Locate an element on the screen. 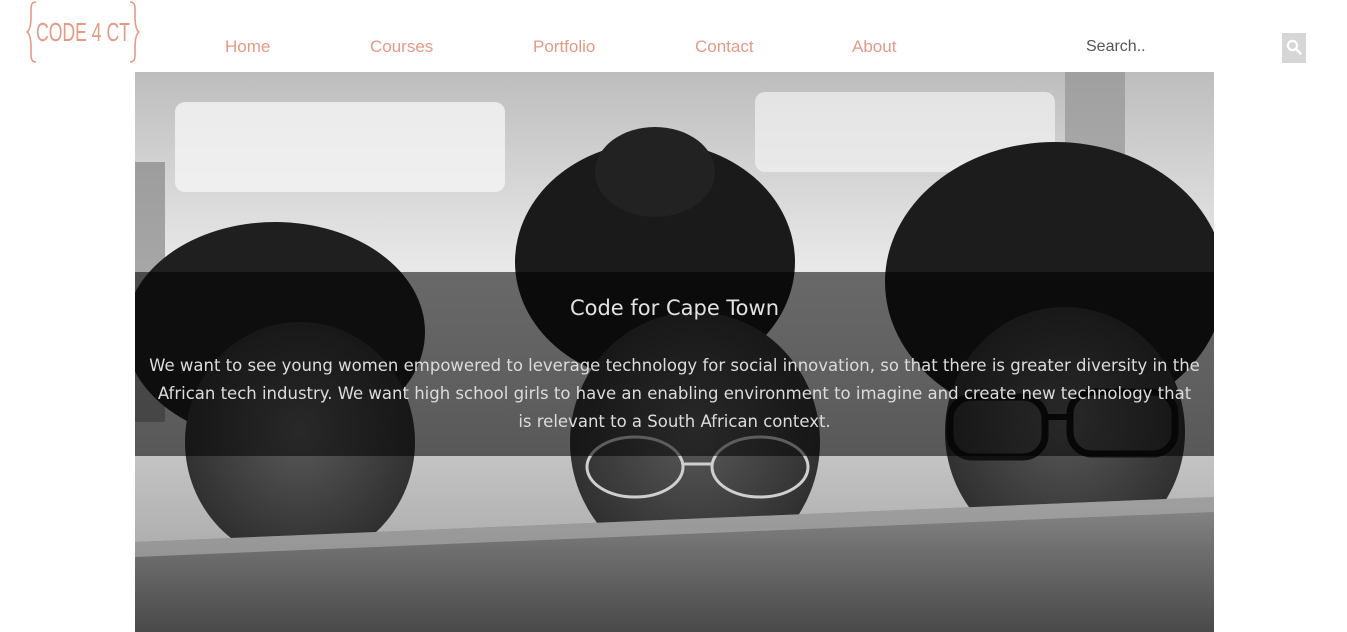  nav-courses: Courses is located at coordinates (401, 47).